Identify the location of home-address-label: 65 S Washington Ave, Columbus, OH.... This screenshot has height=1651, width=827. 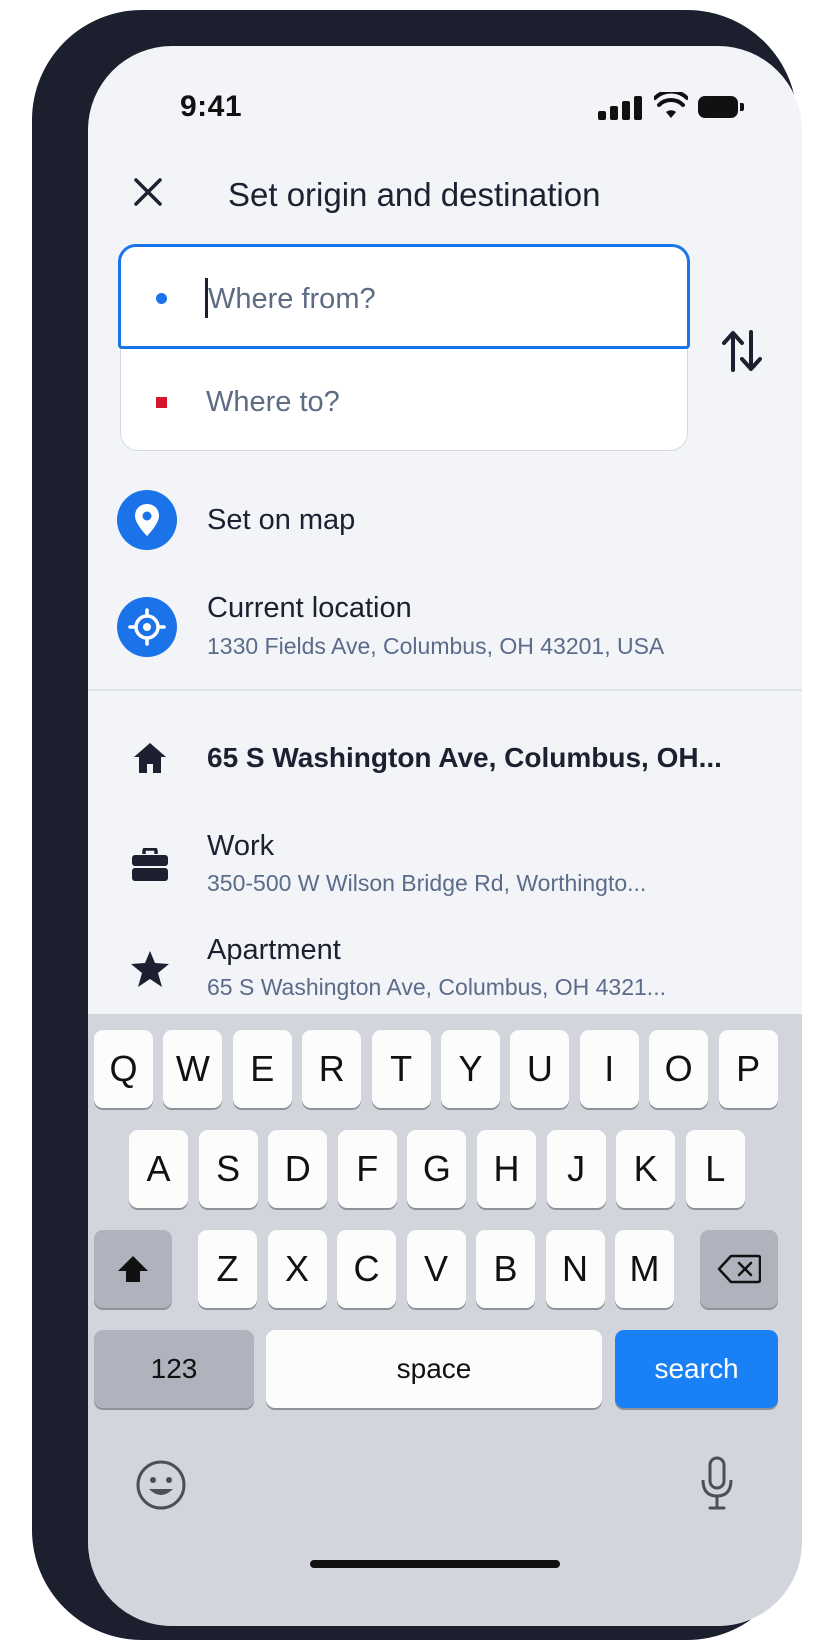
(464, 757).